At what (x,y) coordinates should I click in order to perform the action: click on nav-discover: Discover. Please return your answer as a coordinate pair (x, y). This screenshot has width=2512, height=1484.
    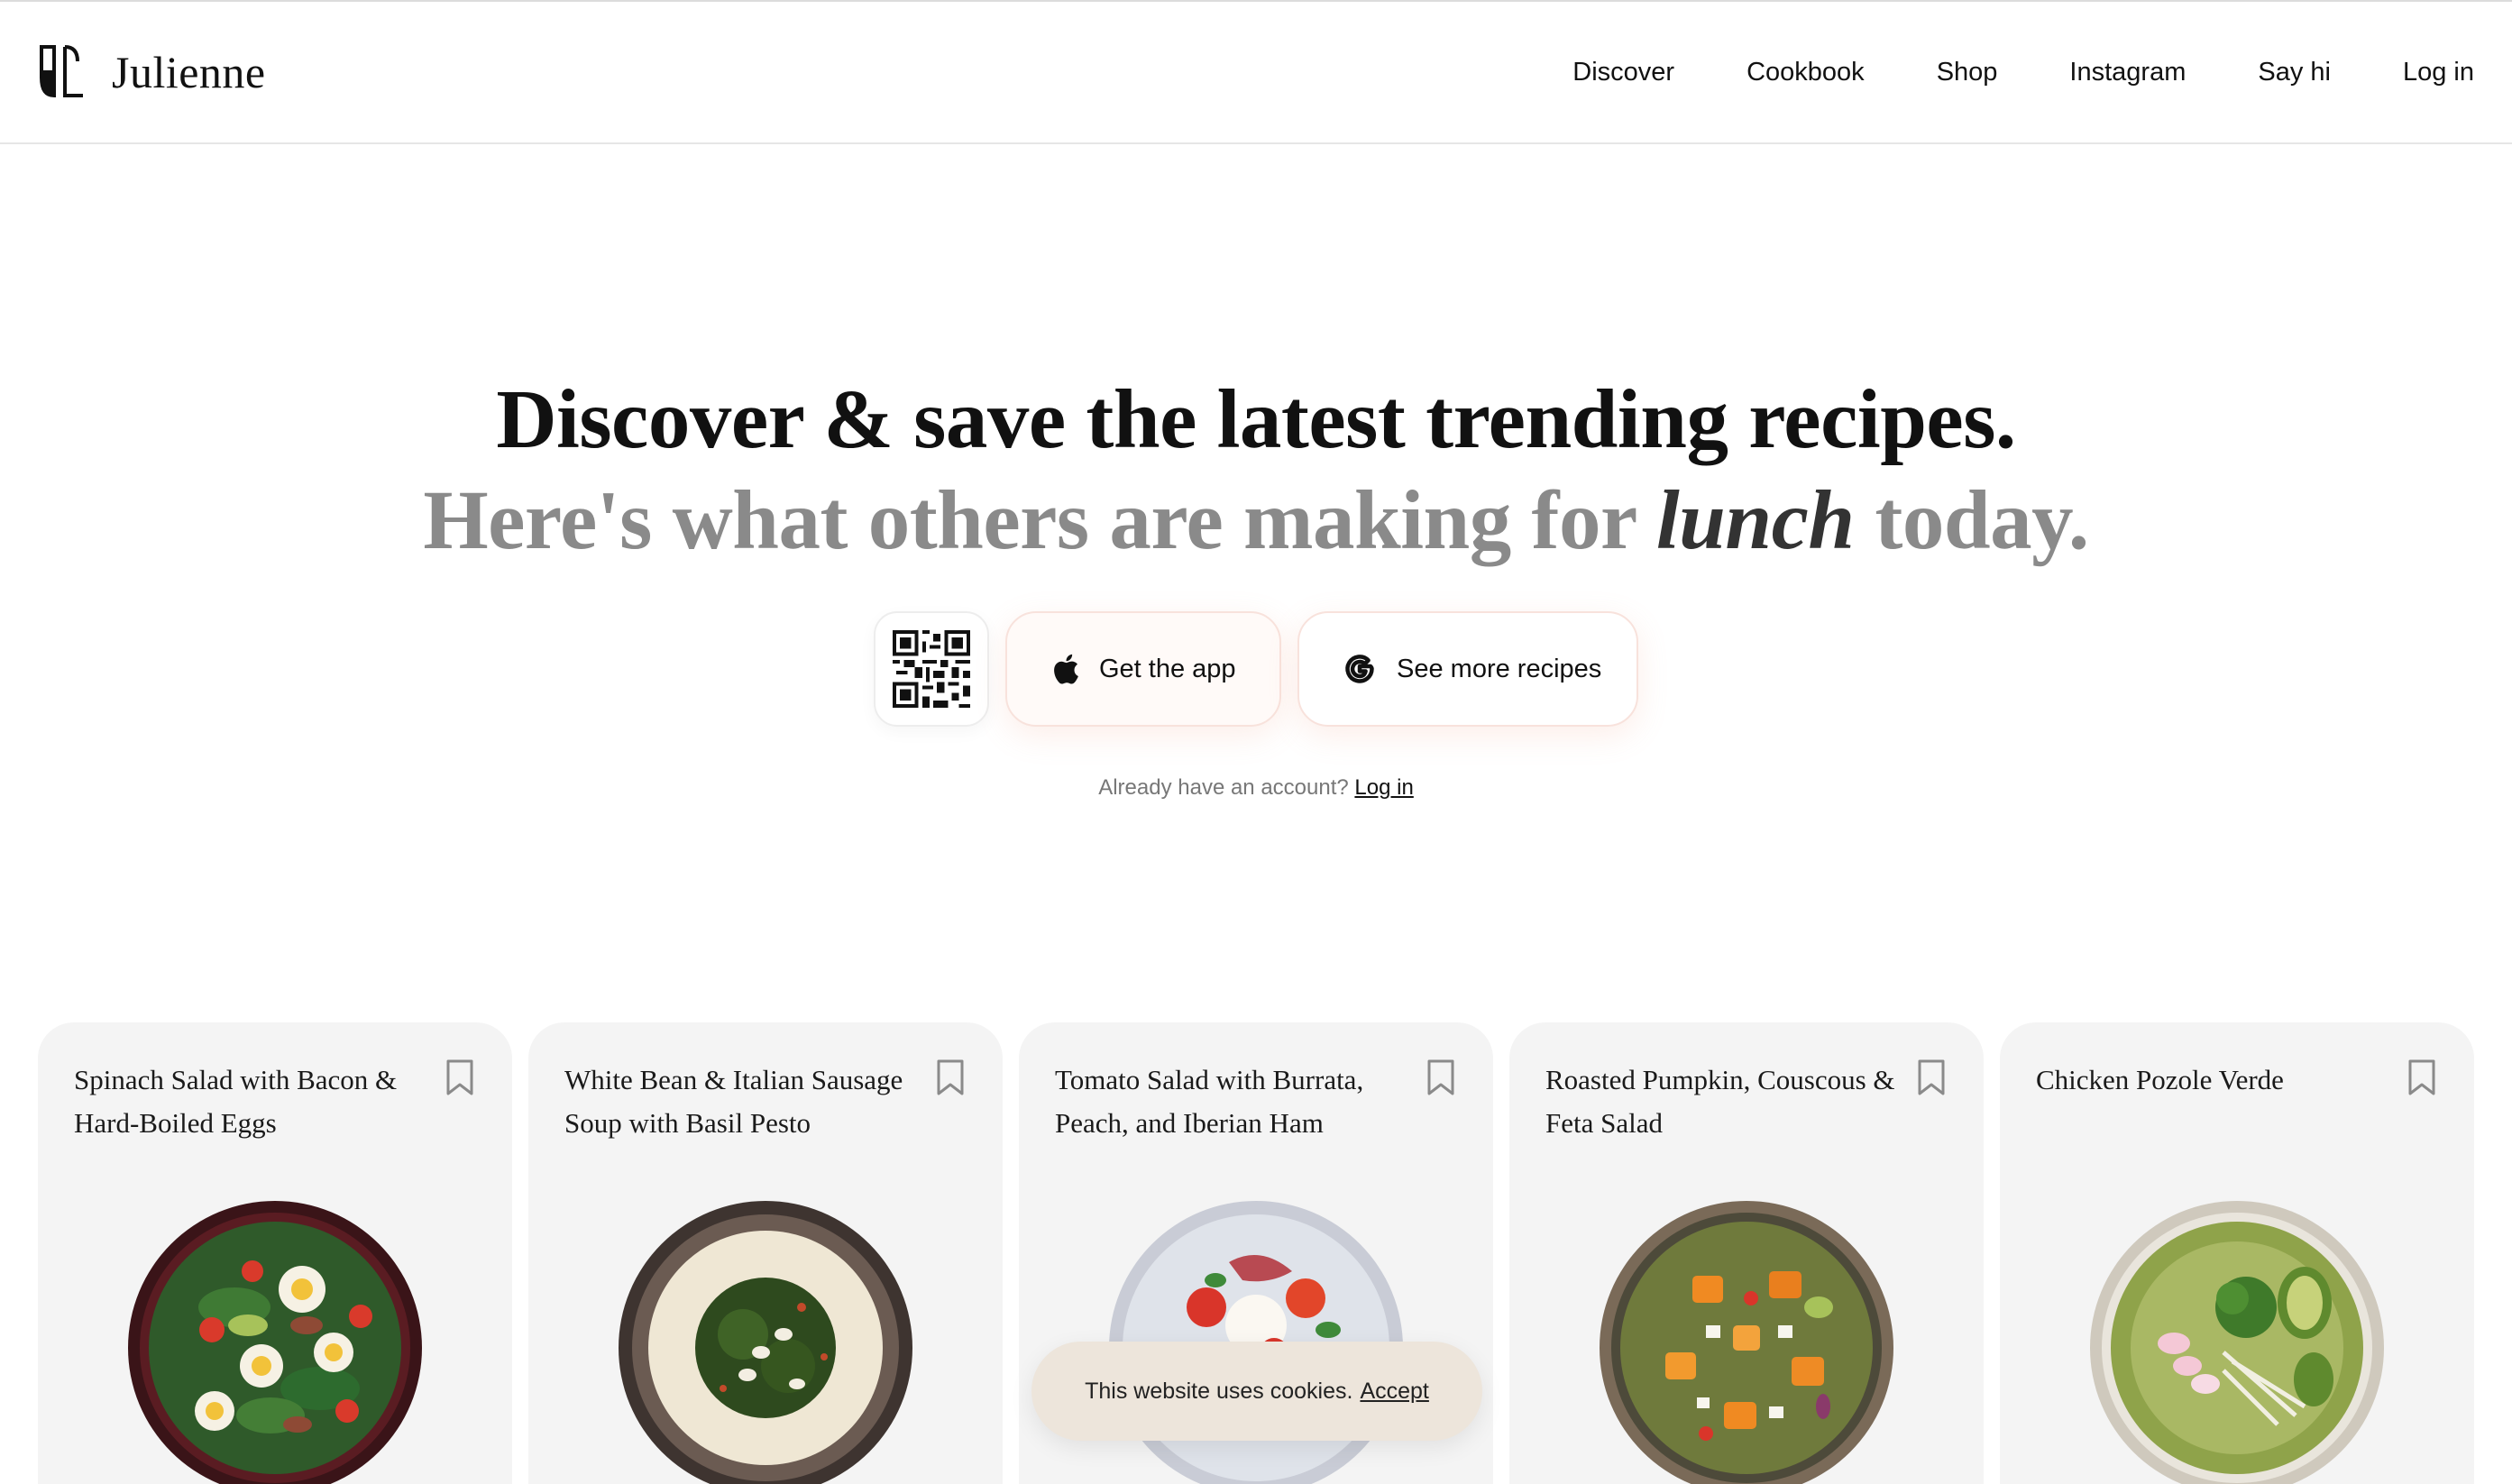
    Looking at the image, I should click on (1623, 72).